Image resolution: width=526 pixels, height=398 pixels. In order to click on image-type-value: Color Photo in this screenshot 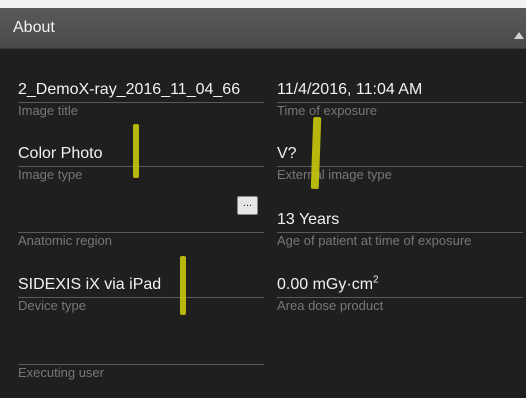, I will do `click(141, 154)`.